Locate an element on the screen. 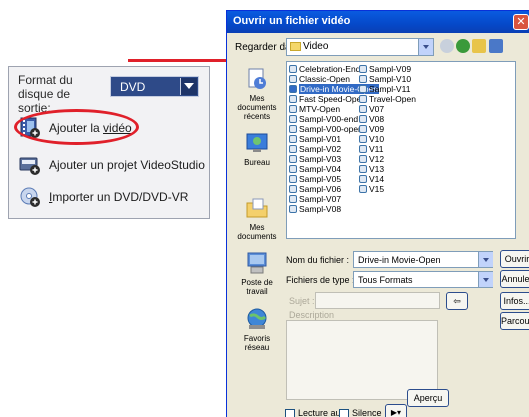  file-list-item: Sampl-V10 is located at coordinates (387, 79).